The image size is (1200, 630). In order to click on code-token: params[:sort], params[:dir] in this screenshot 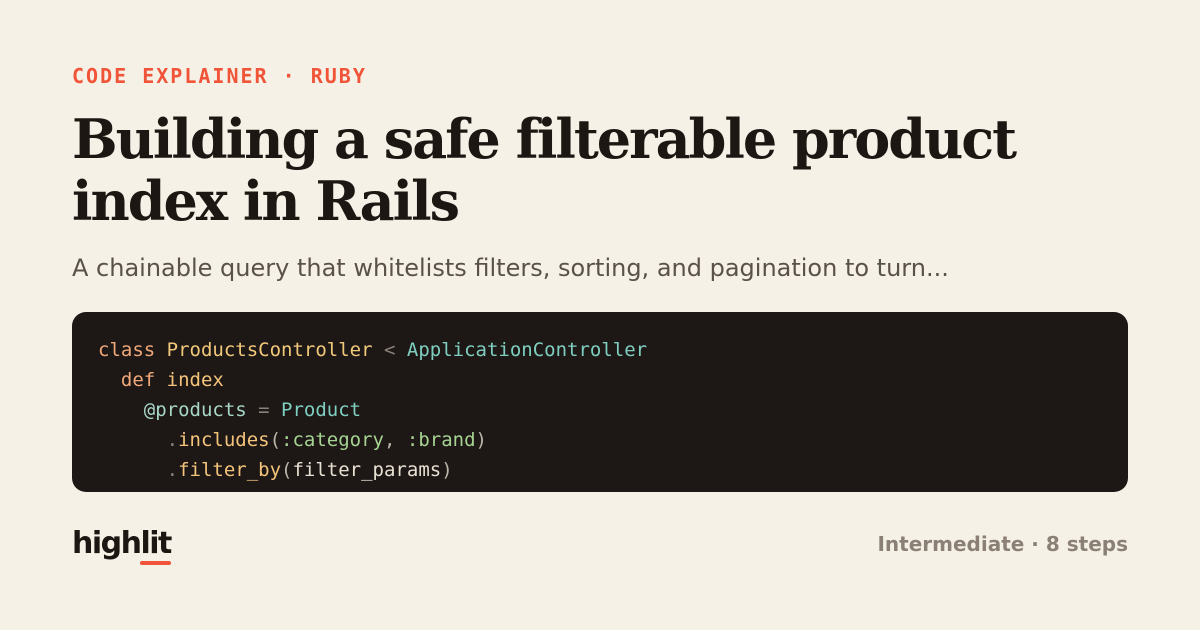, I will do `click(412, 490)`.